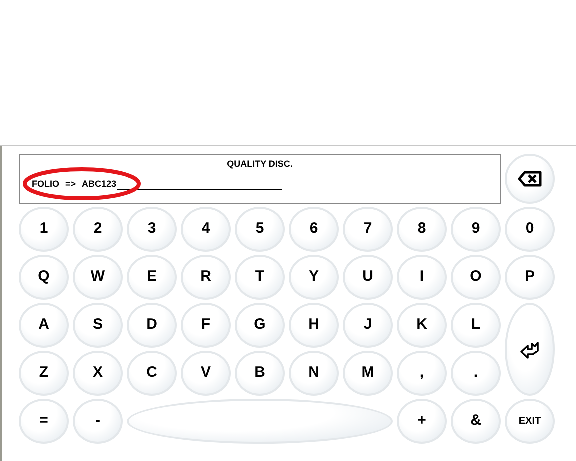 The width and height of the screenshot is (576, 461). I want to click on key: 3, so click(152, 229).